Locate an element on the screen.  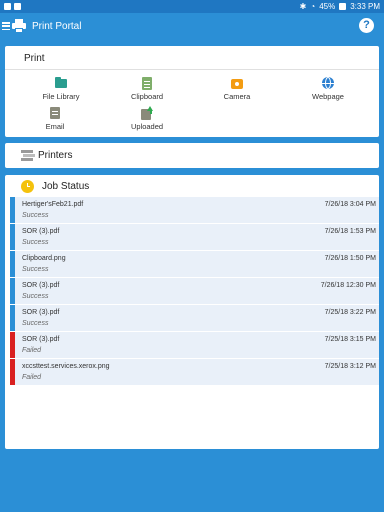
app-bar: Print Portal ? is located at coordinates (192, 26).